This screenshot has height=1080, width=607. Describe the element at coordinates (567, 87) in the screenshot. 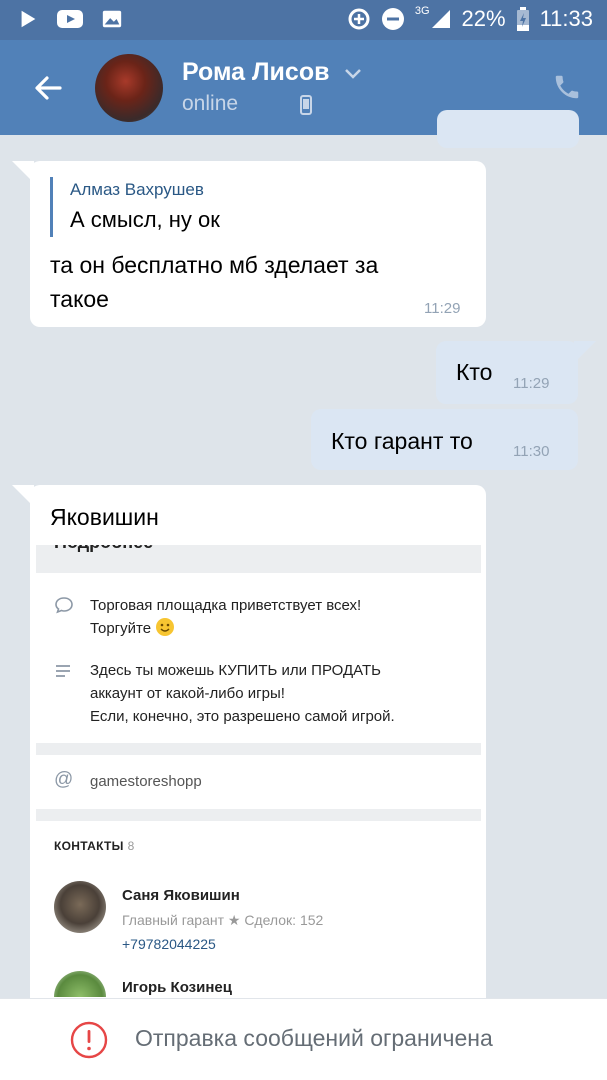

I see `phone-call-icon` at that location.